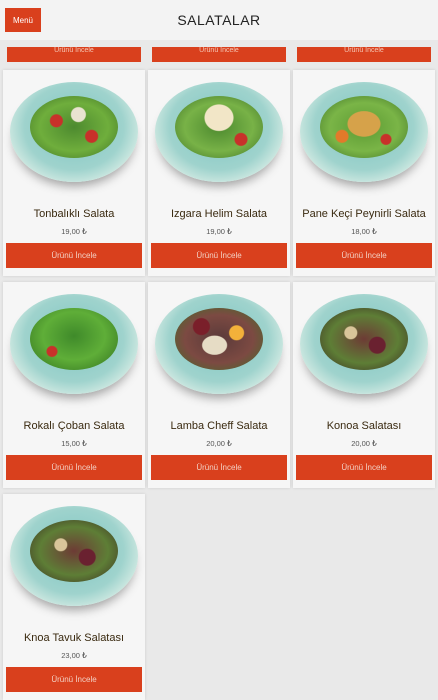 The image size is (438, 700). I want to click on page-title: SALATALAR, so click(219, 20).